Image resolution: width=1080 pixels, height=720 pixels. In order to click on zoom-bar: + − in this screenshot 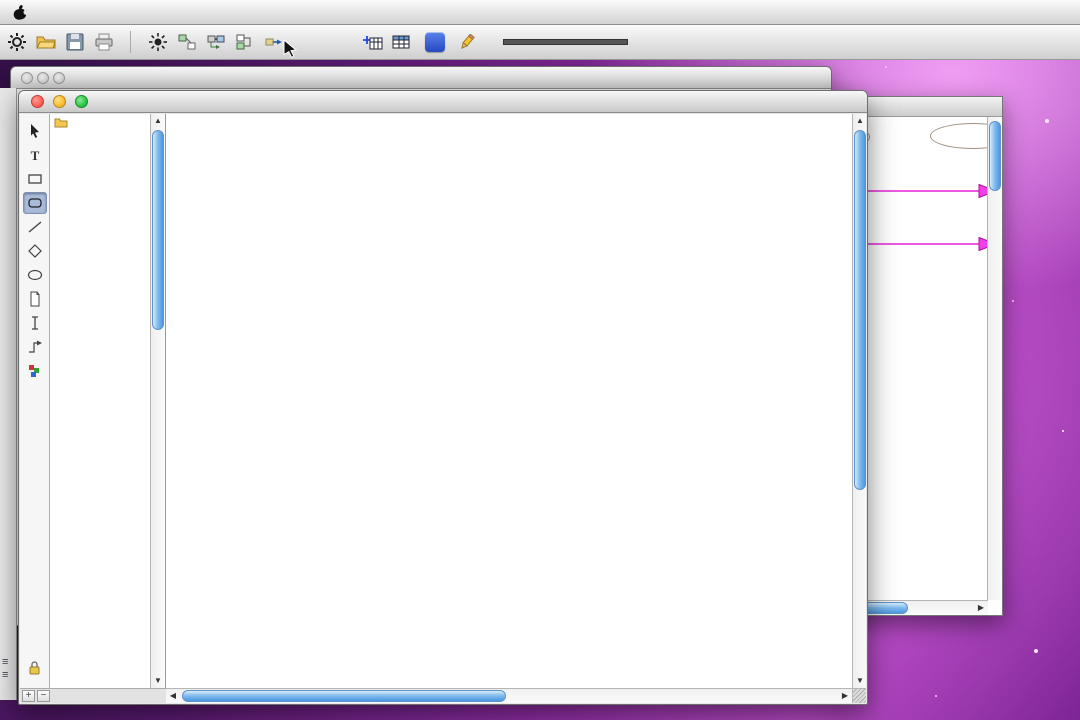, I will do `click(93, 695)`.